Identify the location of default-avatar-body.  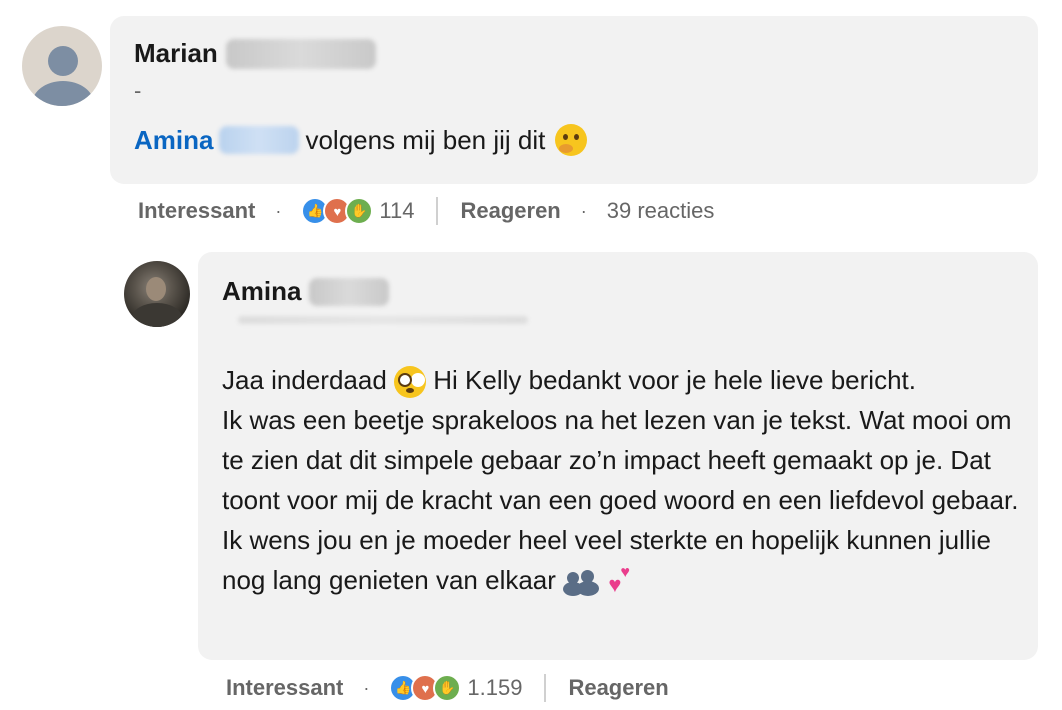
(63, 93).